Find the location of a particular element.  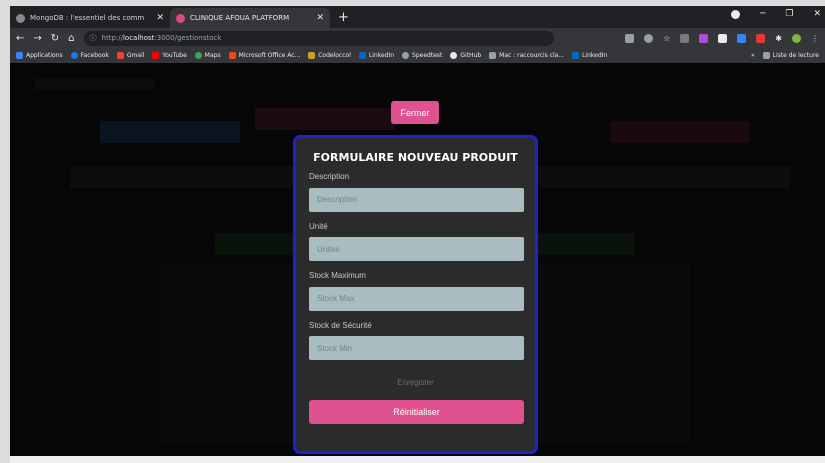

bookmark-youtube: YouTube is located at coordinates (169, 55).